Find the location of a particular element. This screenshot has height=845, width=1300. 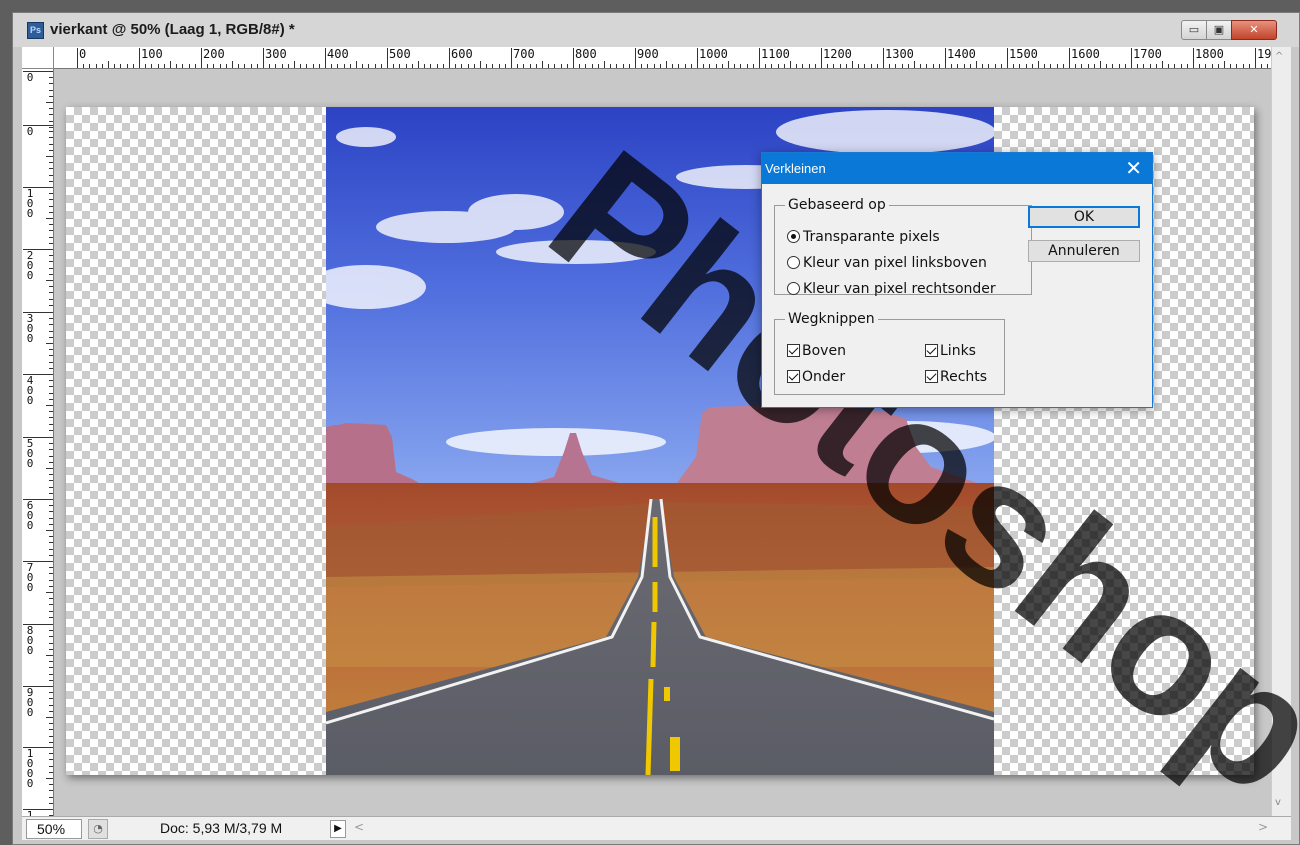

dialog-title-bar: Verkleinen ✕ is located at coordinates (957, 168).